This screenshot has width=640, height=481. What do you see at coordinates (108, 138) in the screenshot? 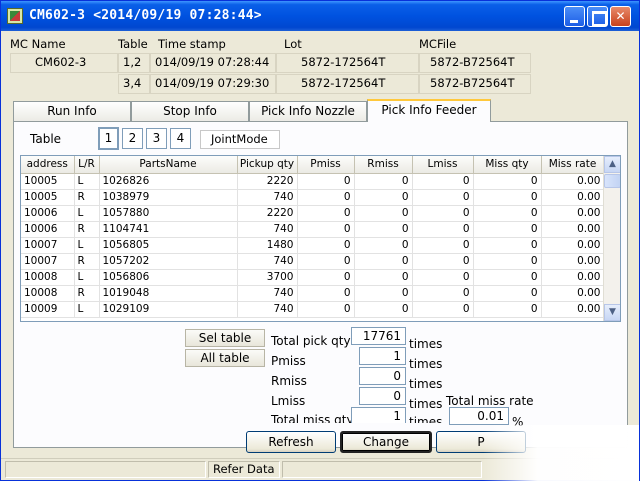
I see `table-number-1: 1` at bounding box center [108, 138].